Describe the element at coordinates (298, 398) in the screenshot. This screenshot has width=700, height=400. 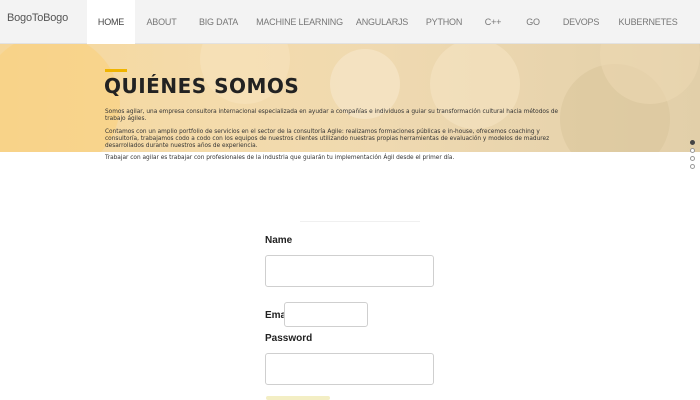
I see `submit-button` at that location.